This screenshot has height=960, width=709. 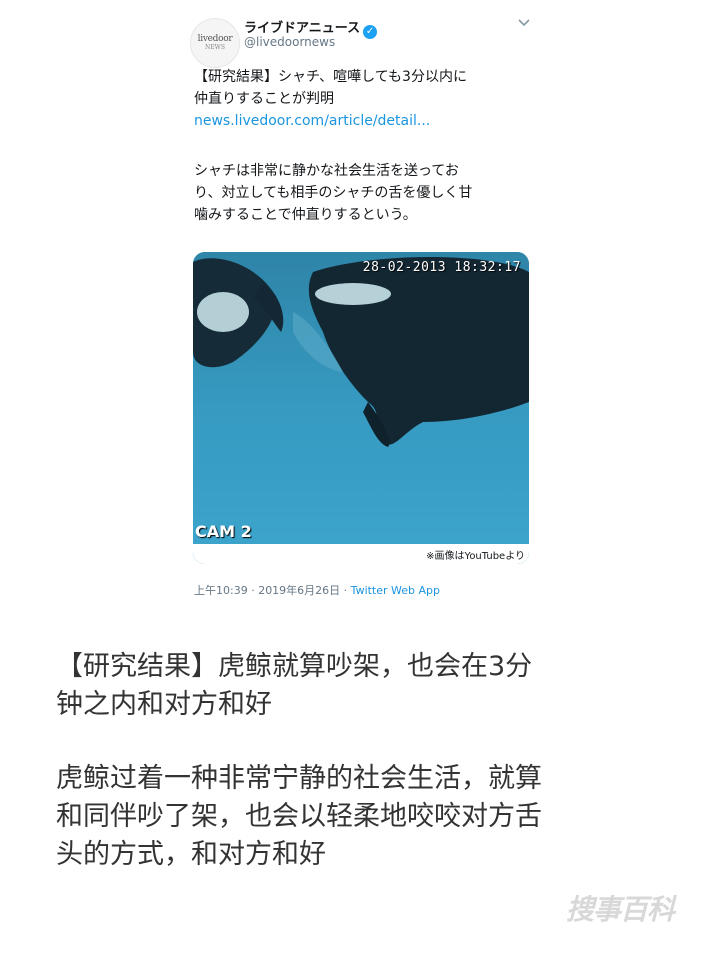 What do you see at coordinates (326, 171) in the screenshot?
I see `tweet-body-line: シャチは非常に静かな社会生活を送ってお` at bounding box center [326, 171].